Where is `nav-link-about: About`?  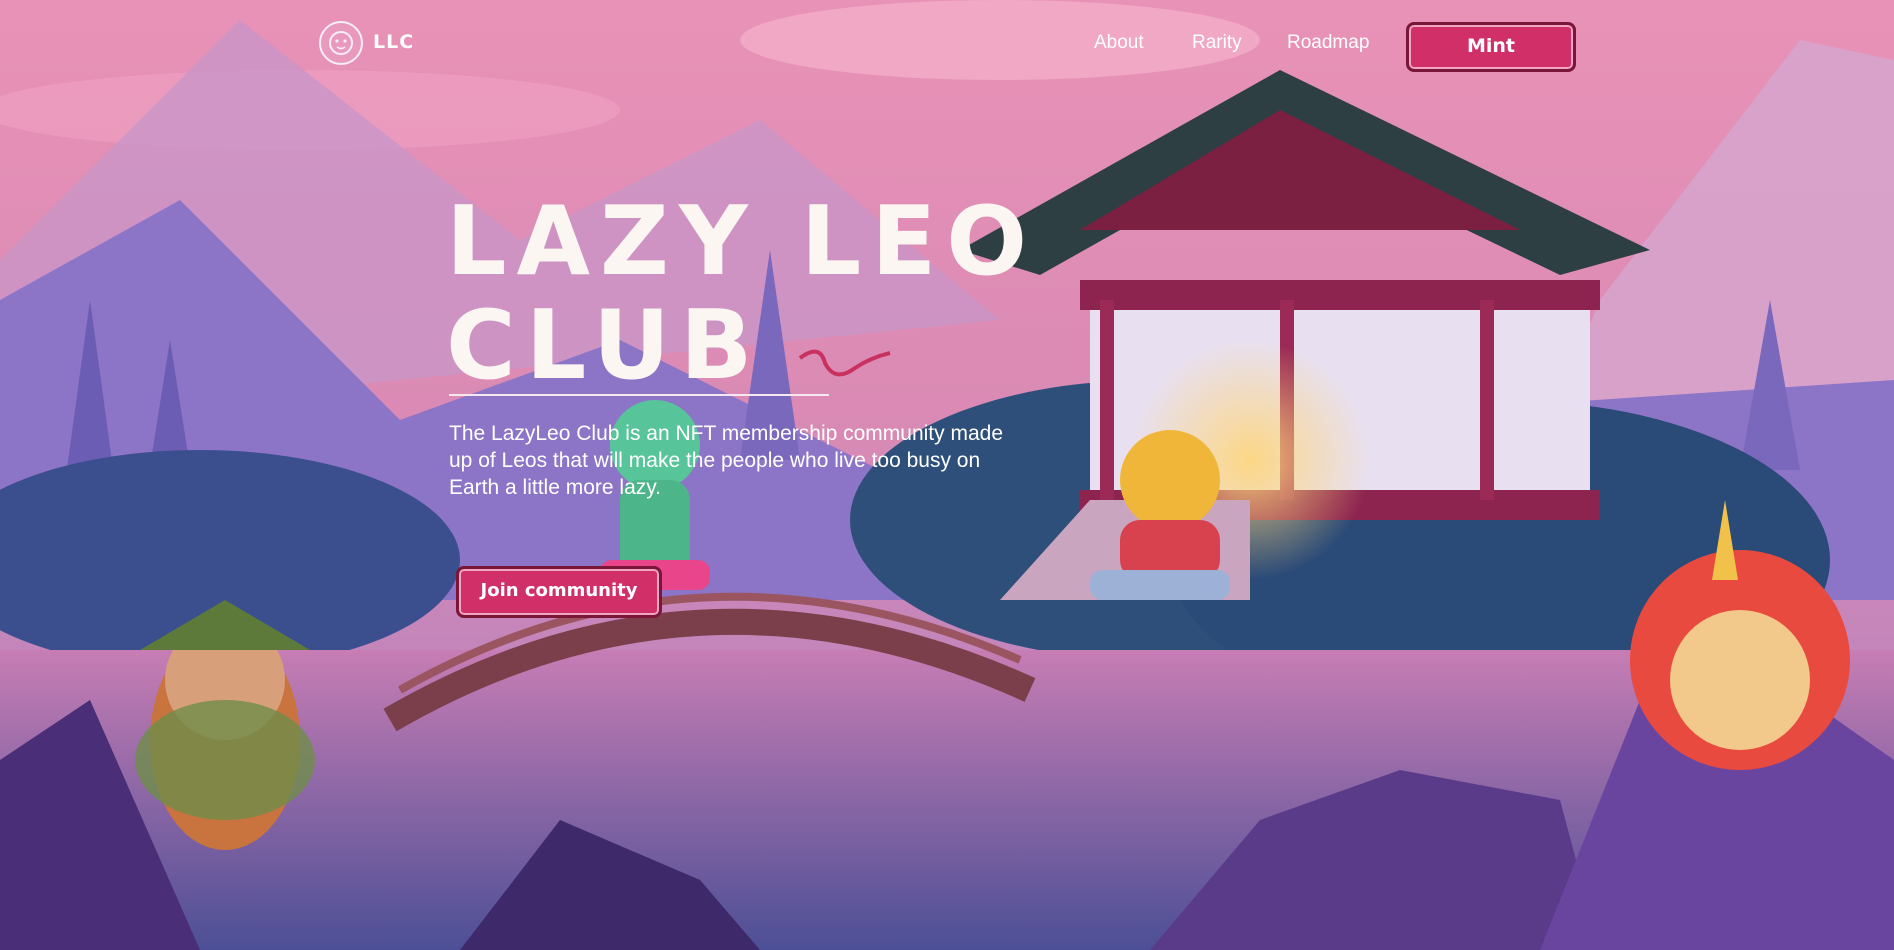
nav-link-about: About is located at coordinates (1119, 43).